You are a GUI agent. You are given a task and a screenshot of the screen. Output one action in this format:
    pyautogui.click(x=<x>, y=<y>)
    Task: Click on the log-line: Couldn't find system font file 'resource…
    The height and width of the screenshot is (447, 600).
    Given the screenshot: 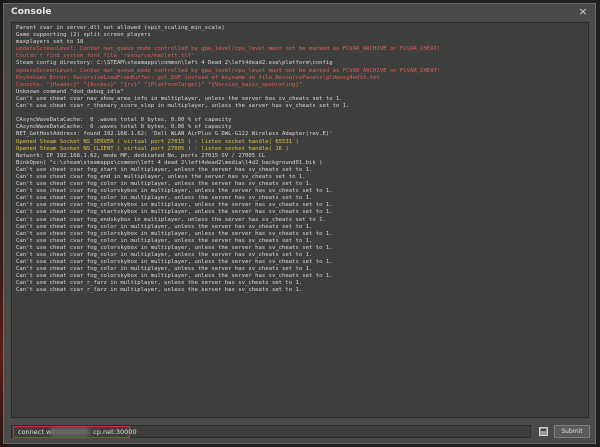 What is the action you would take?
    pyautogui.click(x=105, y=56)
    